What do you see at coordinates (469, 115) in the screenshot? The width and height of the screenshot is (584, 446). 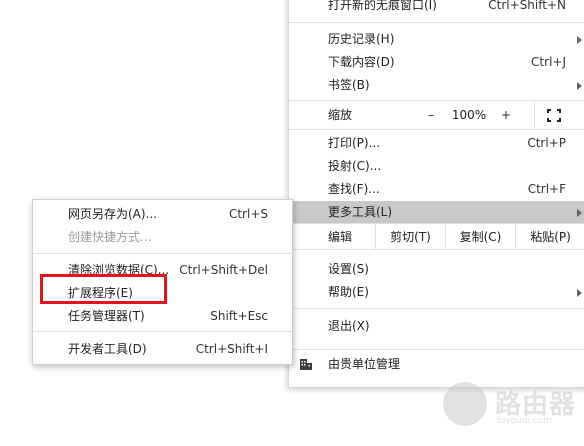 I see `zoom-level: 100%` at bounding box center [469, 115].